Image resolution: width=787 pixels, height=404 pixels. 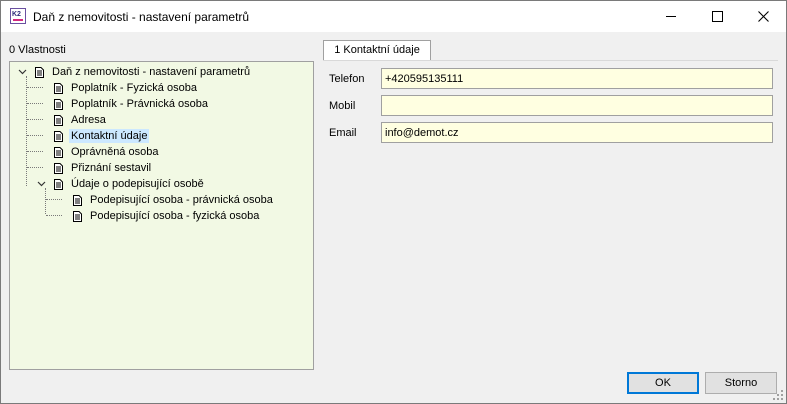 What do you see at coordinates (343, 133) in the screenshot?
I see `email-label: Email` at bounding box center [343, 133].